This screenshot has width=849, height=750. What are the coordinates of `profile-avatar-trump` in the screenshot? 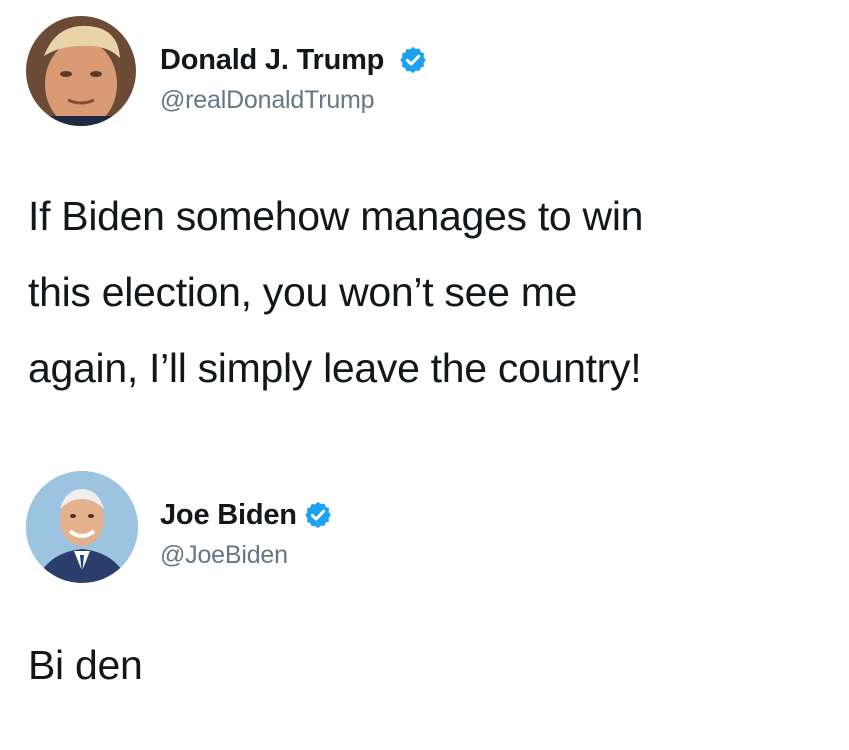 It's located at (81, 71).